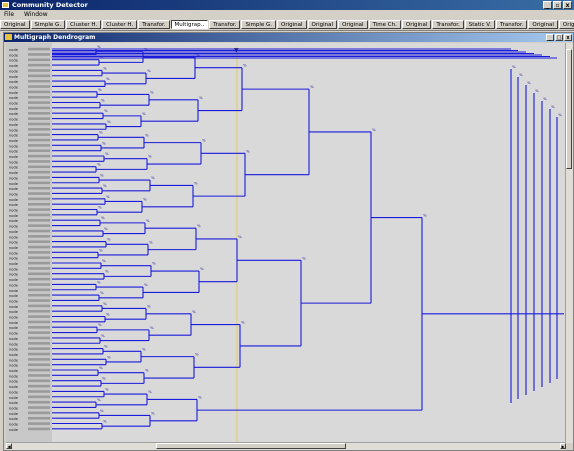 Image resolution: width=574 pixels, height=451 pixels. I want to click on minimize-button: _, so click(547, 5).